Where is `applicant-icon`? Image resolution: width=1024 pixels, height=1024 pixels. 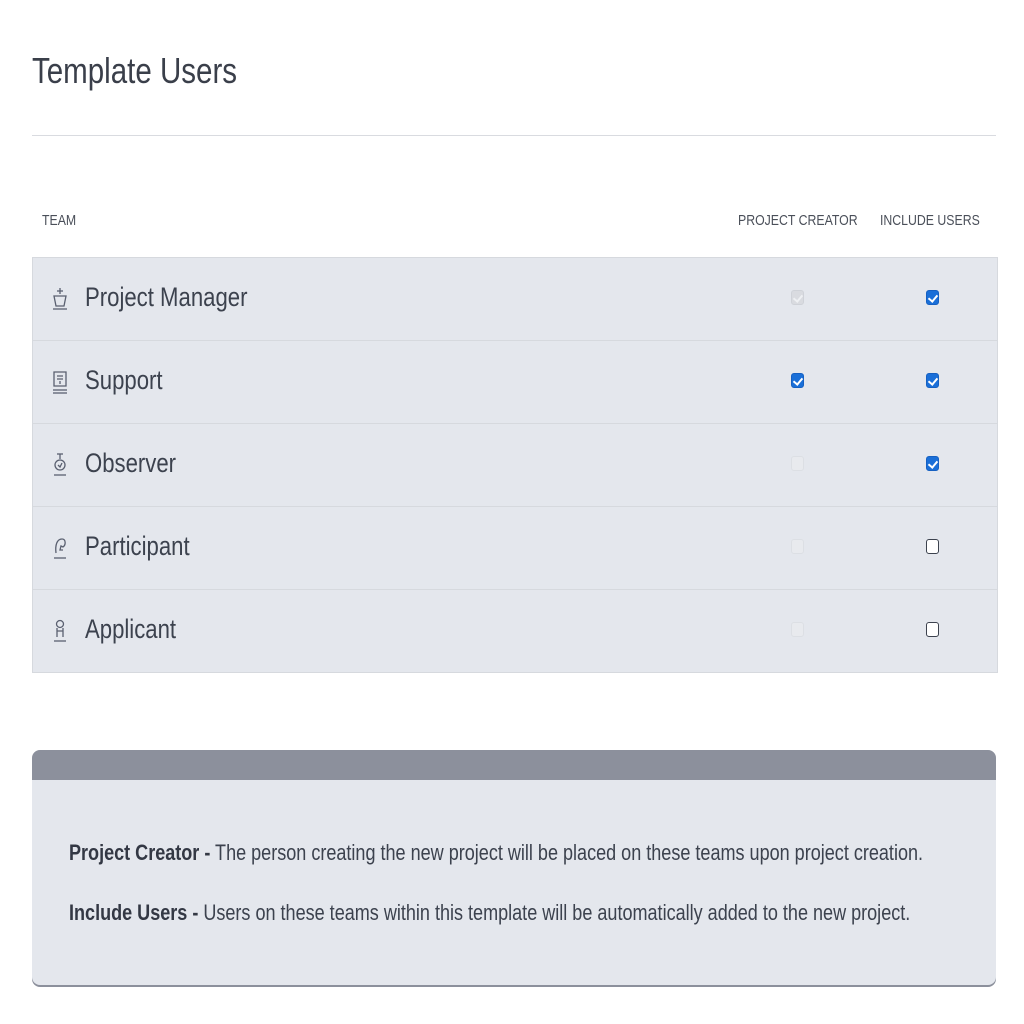 applicant-icon is located at coordinates (60, 631).